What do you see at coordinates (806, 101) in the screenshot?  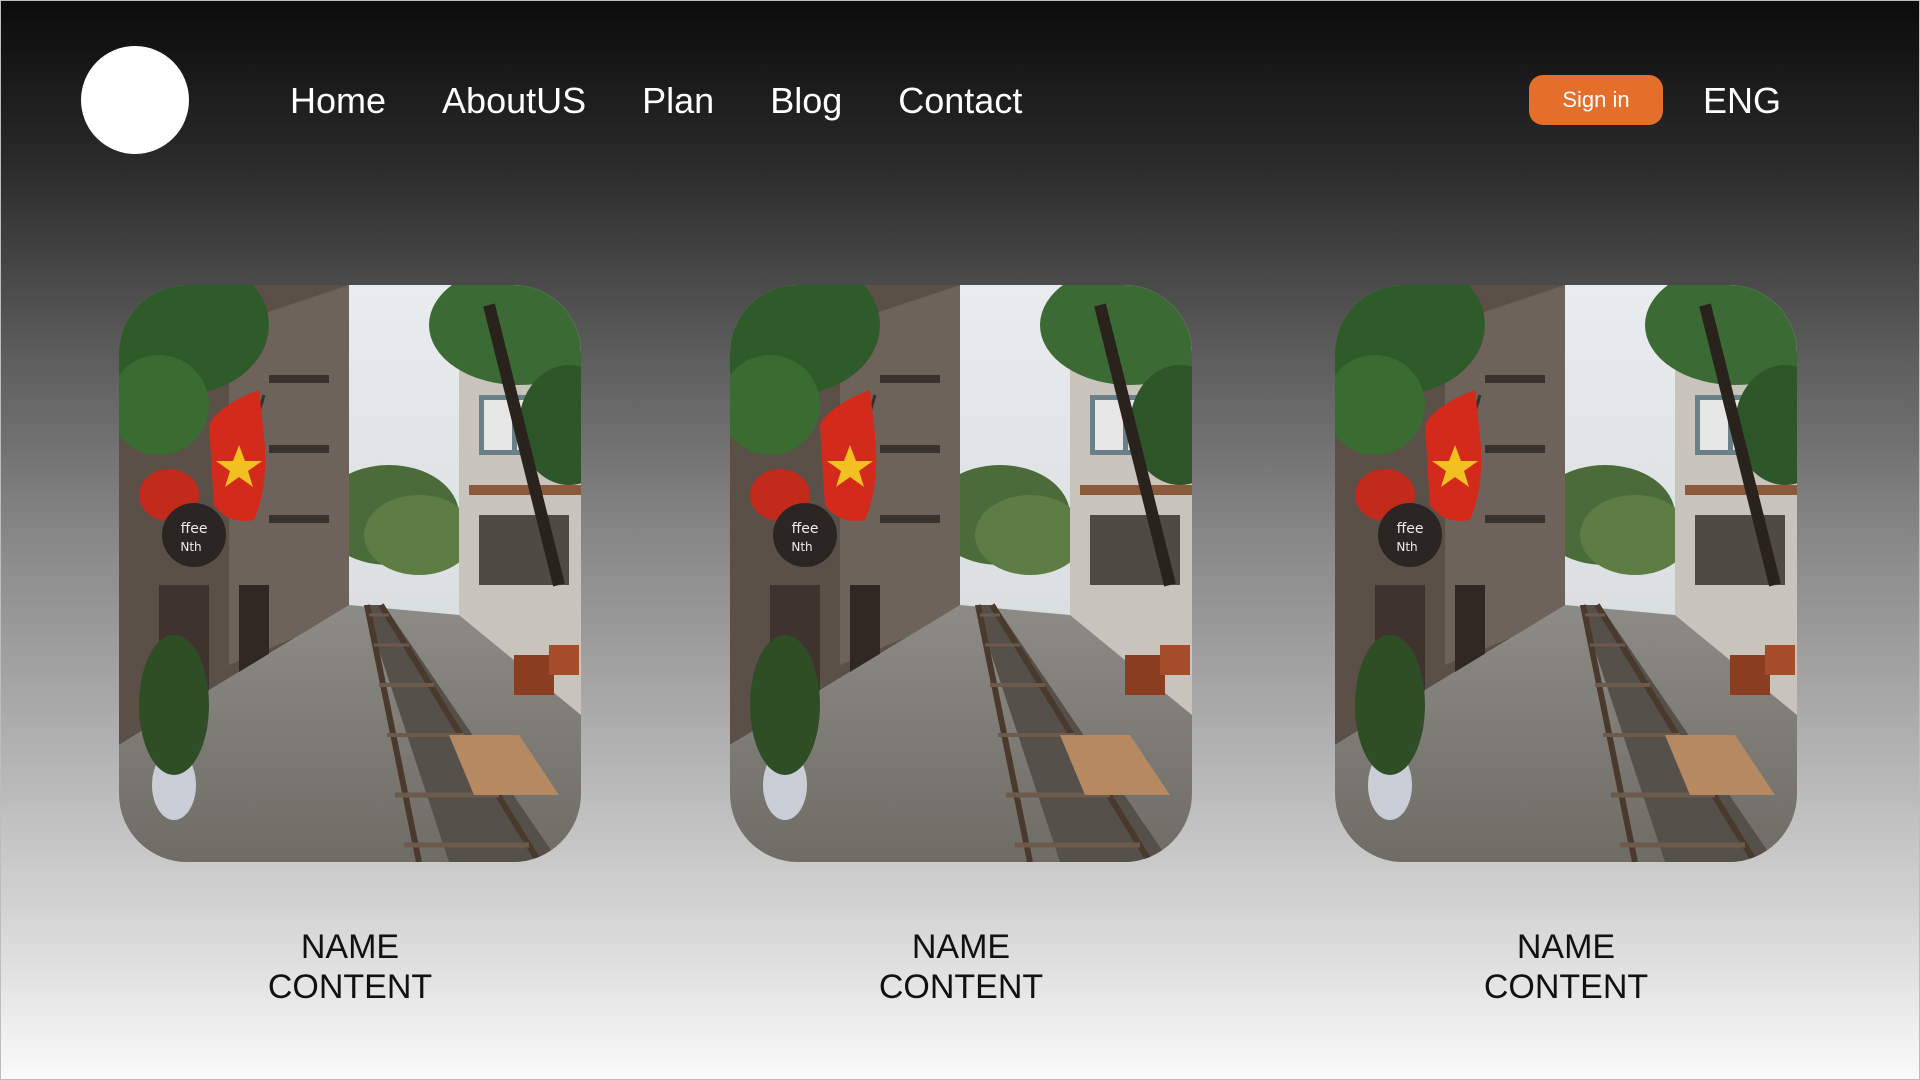 I see `nav-item-blog: Blog` at bounding box center [806, 101].